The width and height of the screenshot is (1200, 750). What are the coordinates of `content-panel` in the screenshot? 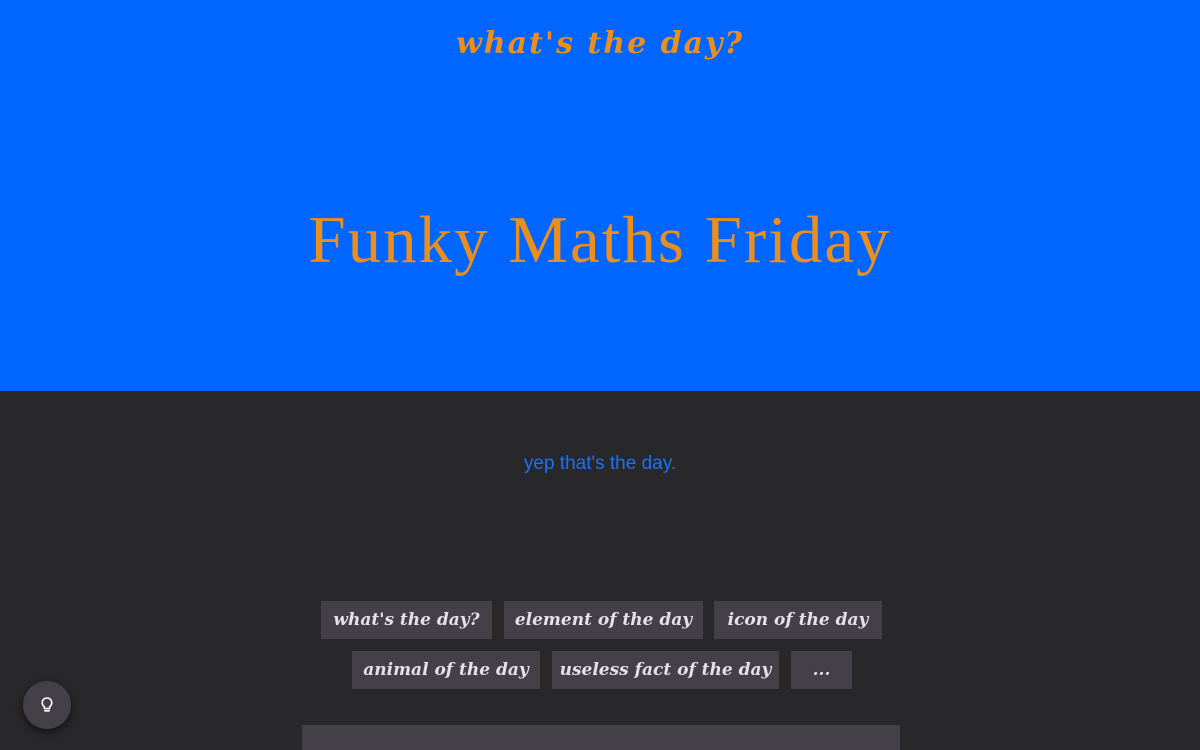 It's located at (601, 737).